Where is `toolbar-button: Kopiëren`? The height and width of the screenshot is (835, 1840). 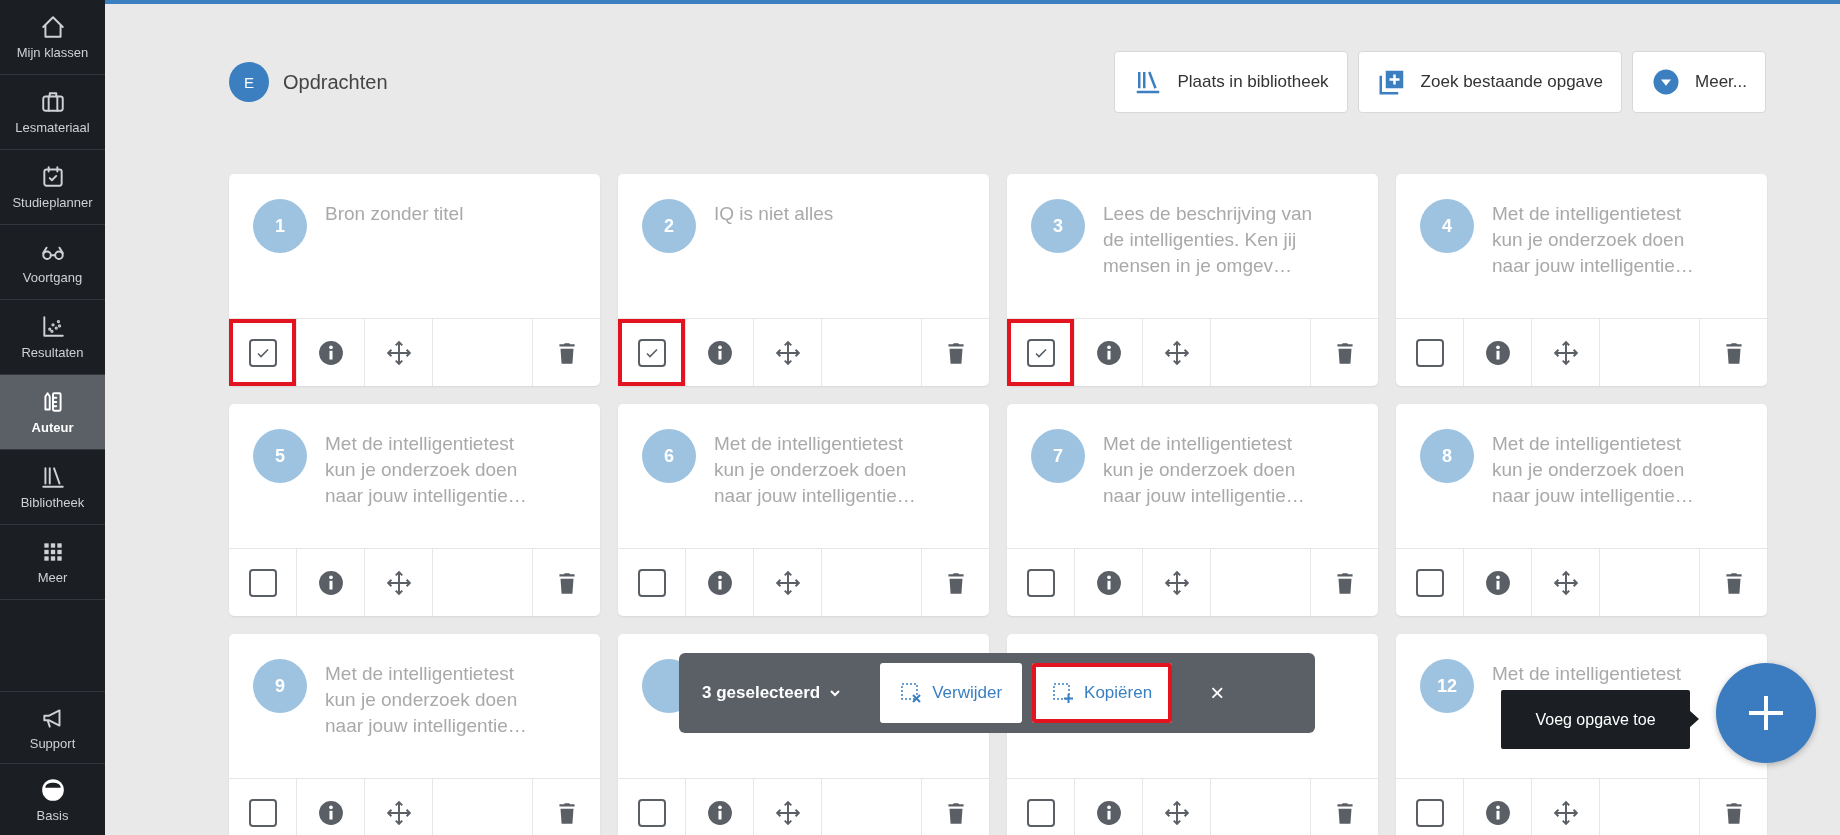 toolbar-button: Kopiëren is located at coordinates (1102, 693).